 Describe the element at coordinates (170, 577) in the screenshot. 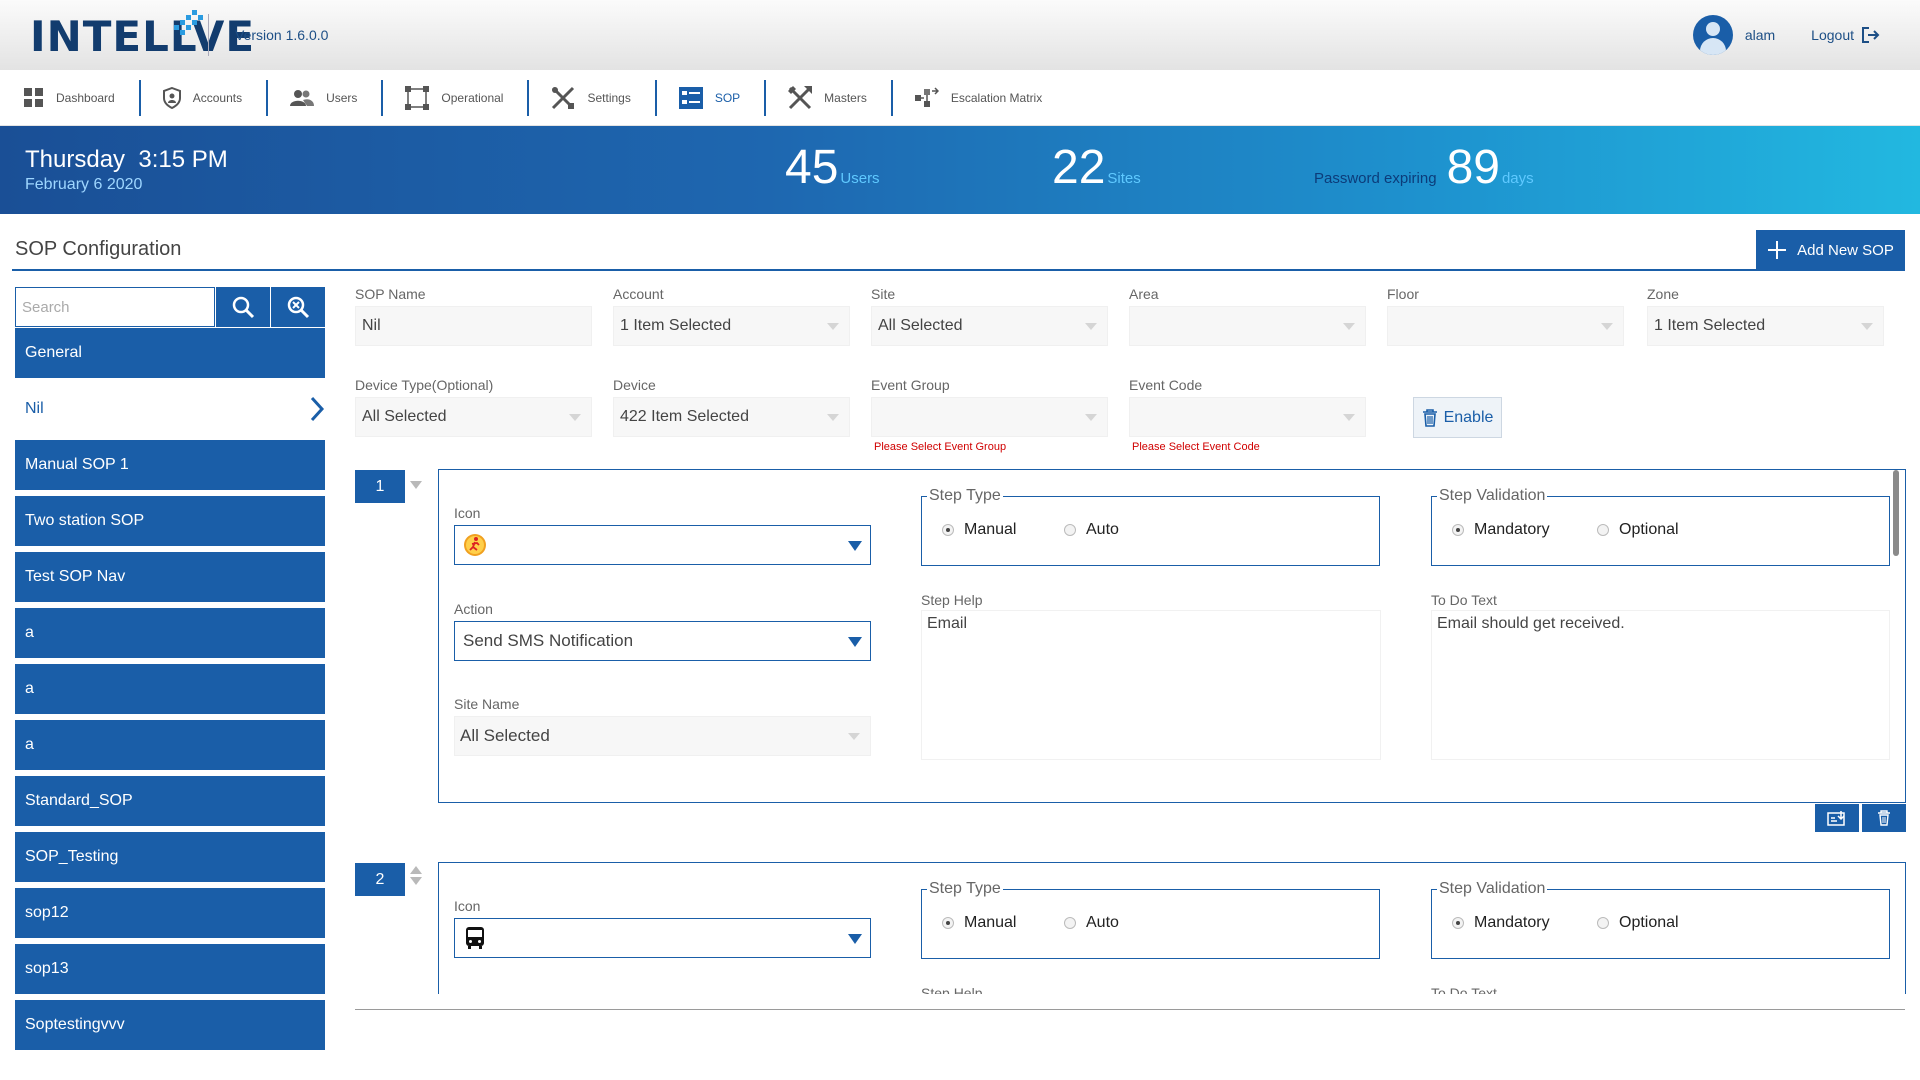

I see `list-item: Test SOP Nav` at that location.